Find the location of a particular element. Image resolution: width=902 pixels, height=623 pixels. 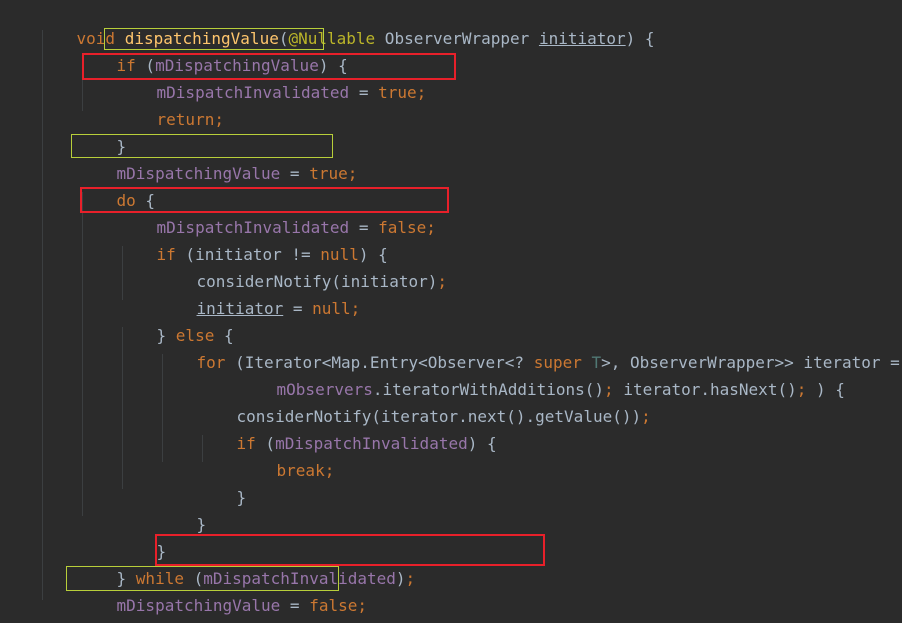

punctuation: ) is located at coordinates (400, 578).